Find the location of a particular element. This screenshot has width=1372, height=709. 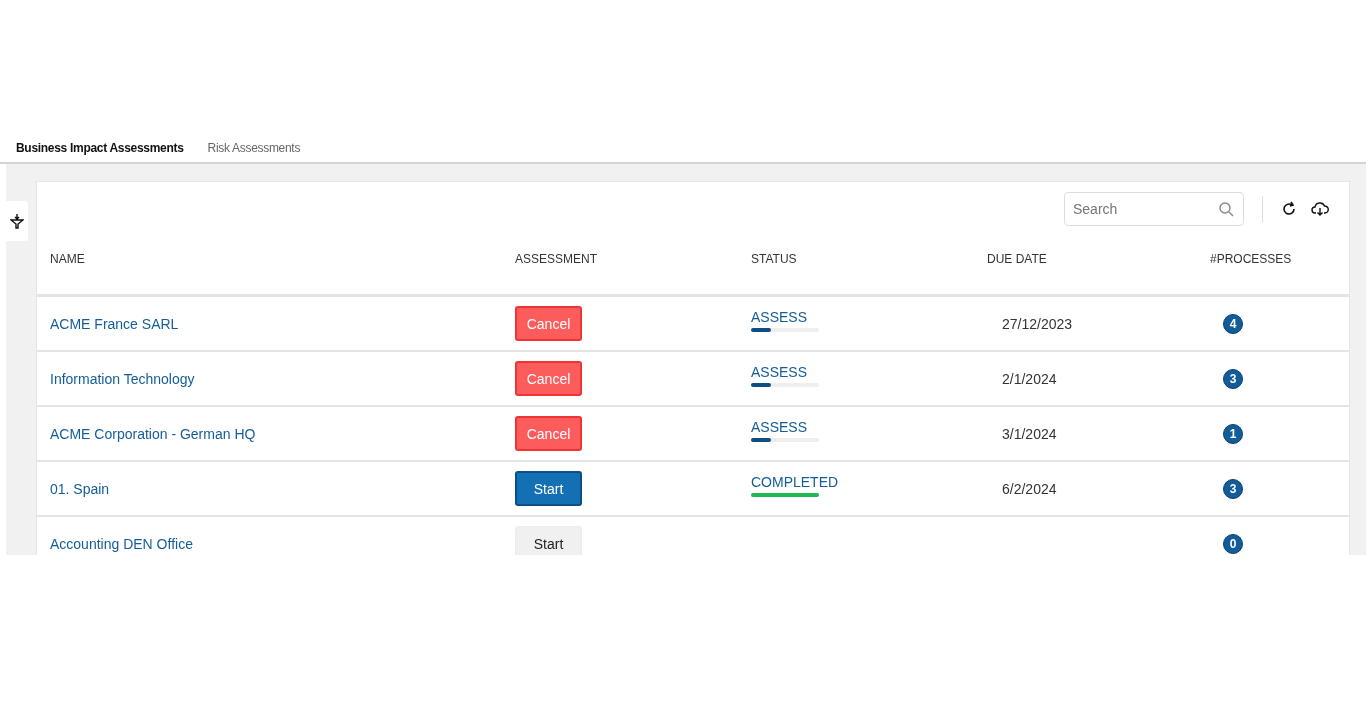

name-link: ACME France SARL is located at coordinates (282, 323).